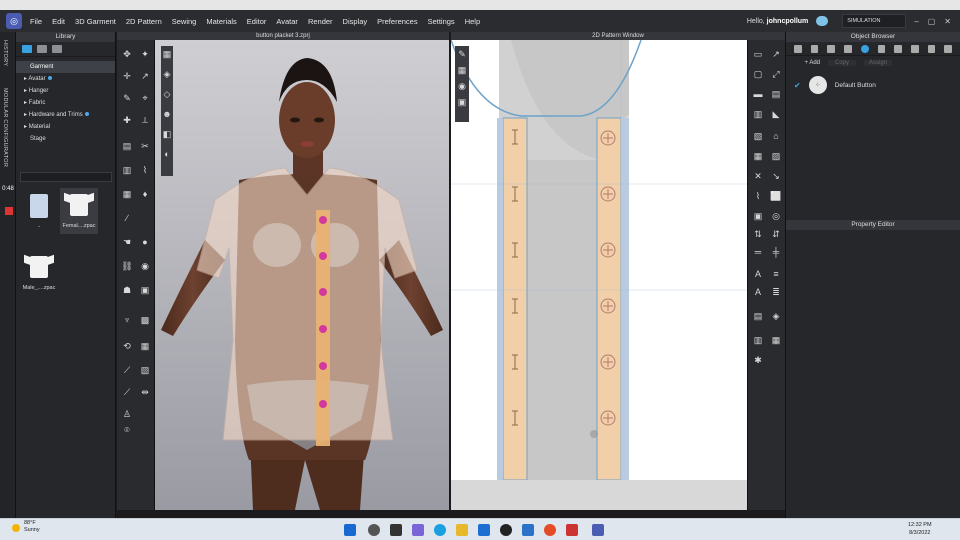 This screenshot has width=960, height=540. I want to click on layer-icon: ▩, so click(145, 320).